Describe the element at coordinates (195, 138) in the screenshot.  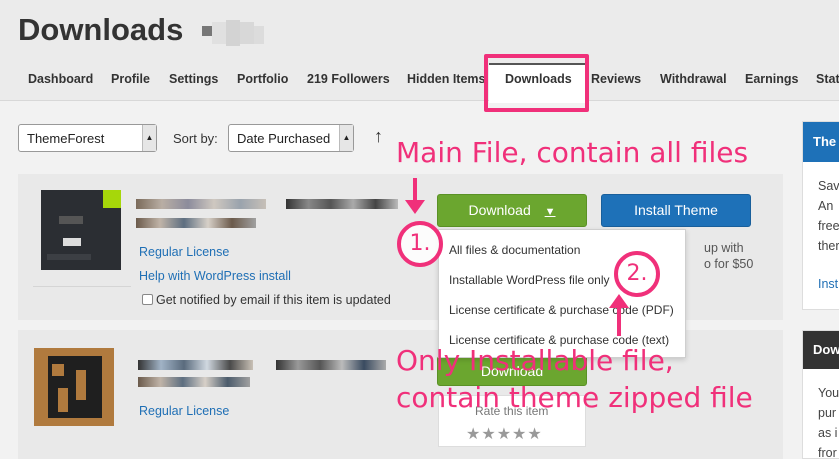
I see `sort-label: Sort by:` at that location.